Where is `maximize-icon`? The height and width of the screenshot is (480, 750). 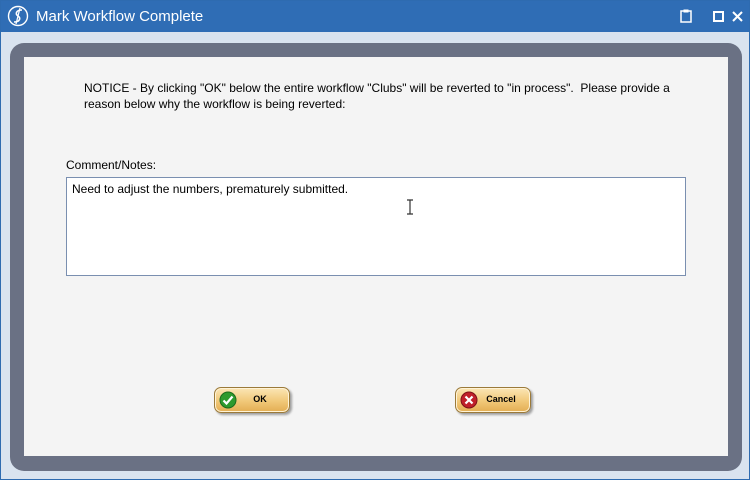 maximize-icon is located at coordinates (718, 16).